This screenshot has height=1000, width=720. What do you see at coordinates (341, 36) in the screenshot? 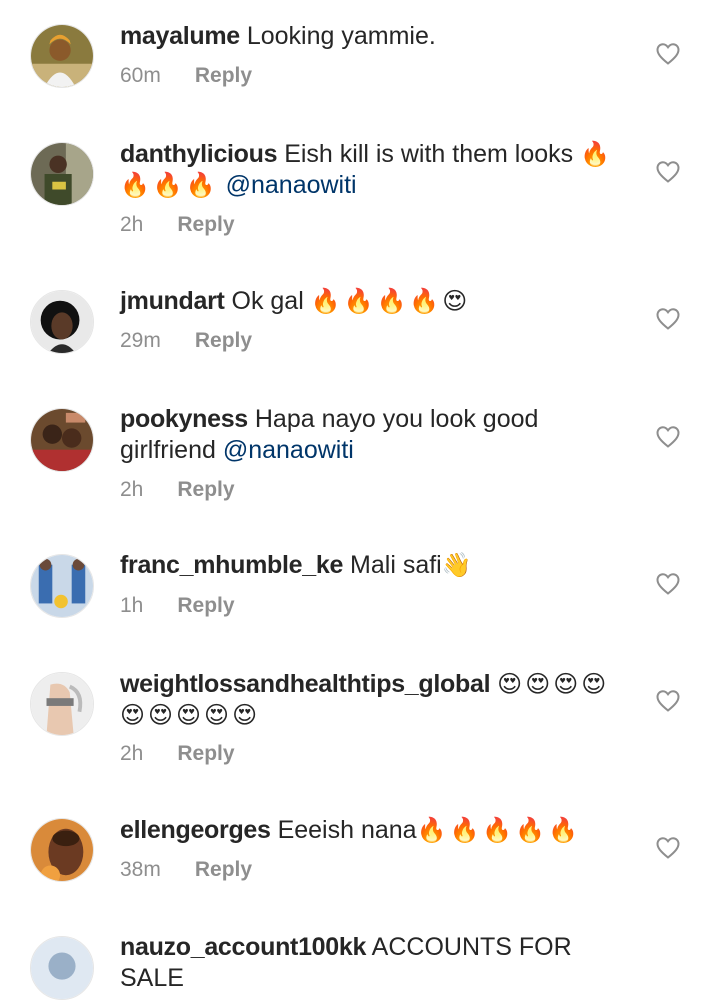
I see `comment-text: Looking yammie.` at bounding box center [341, 36].